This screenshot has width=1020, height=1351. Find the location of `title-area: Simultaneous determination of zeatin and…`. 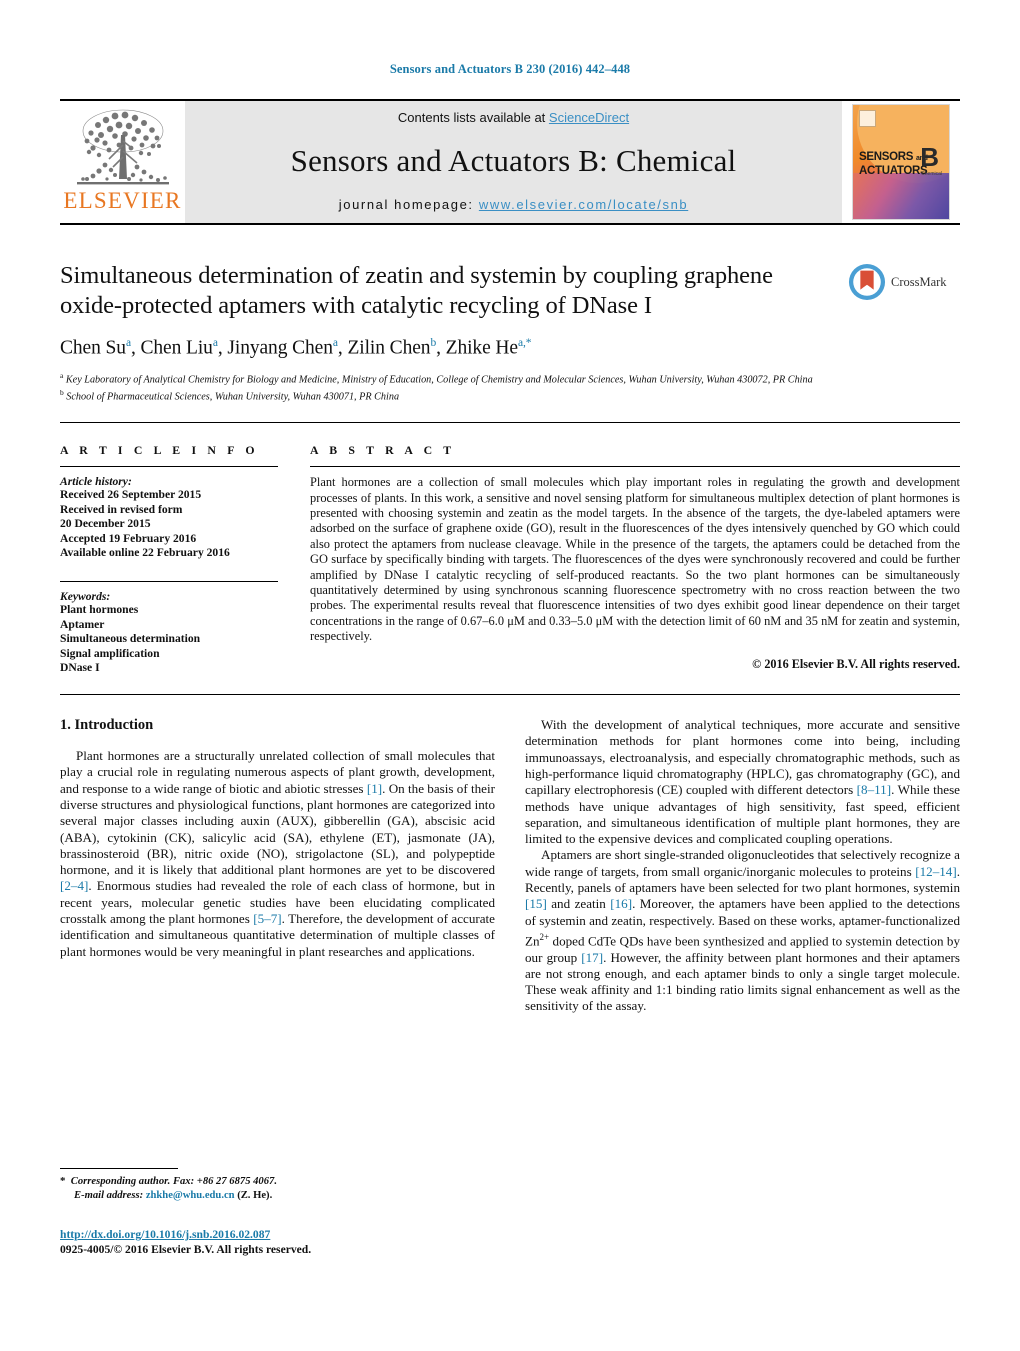

title-area: Simultaneous determination of zeatin and… is located at coordinates (510, 291).